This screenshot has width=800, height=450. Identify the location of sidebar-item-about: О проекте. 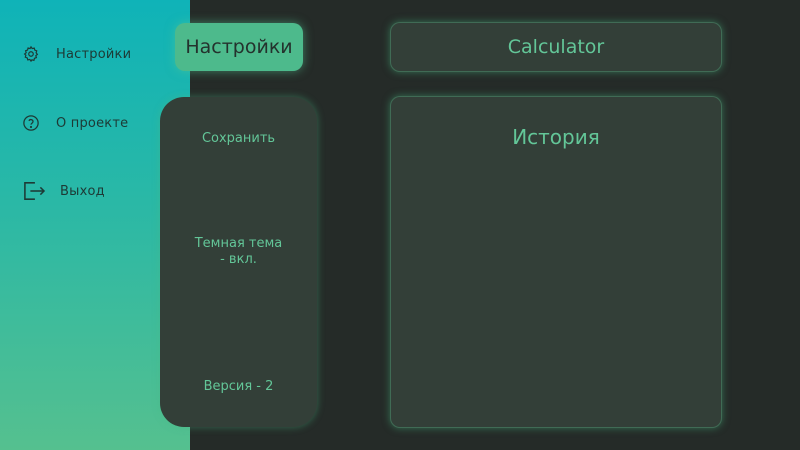
(75, 123).